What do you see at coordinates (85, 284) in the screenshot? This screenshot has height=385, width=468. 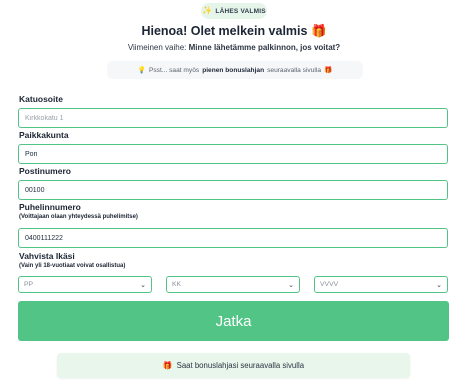 I see `day-select: PP ⌄` at bounding box center [85, 284].